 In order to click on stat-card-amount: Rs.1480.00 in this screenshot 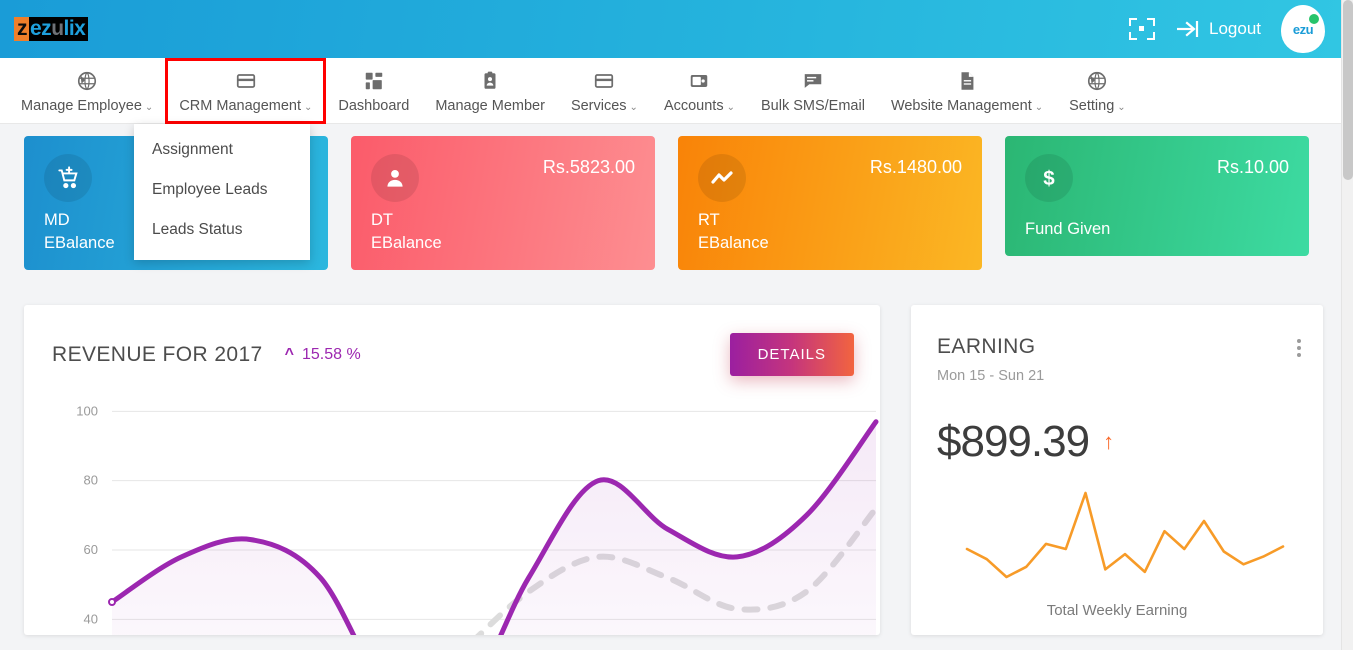, I will do `click(915, 167)`.